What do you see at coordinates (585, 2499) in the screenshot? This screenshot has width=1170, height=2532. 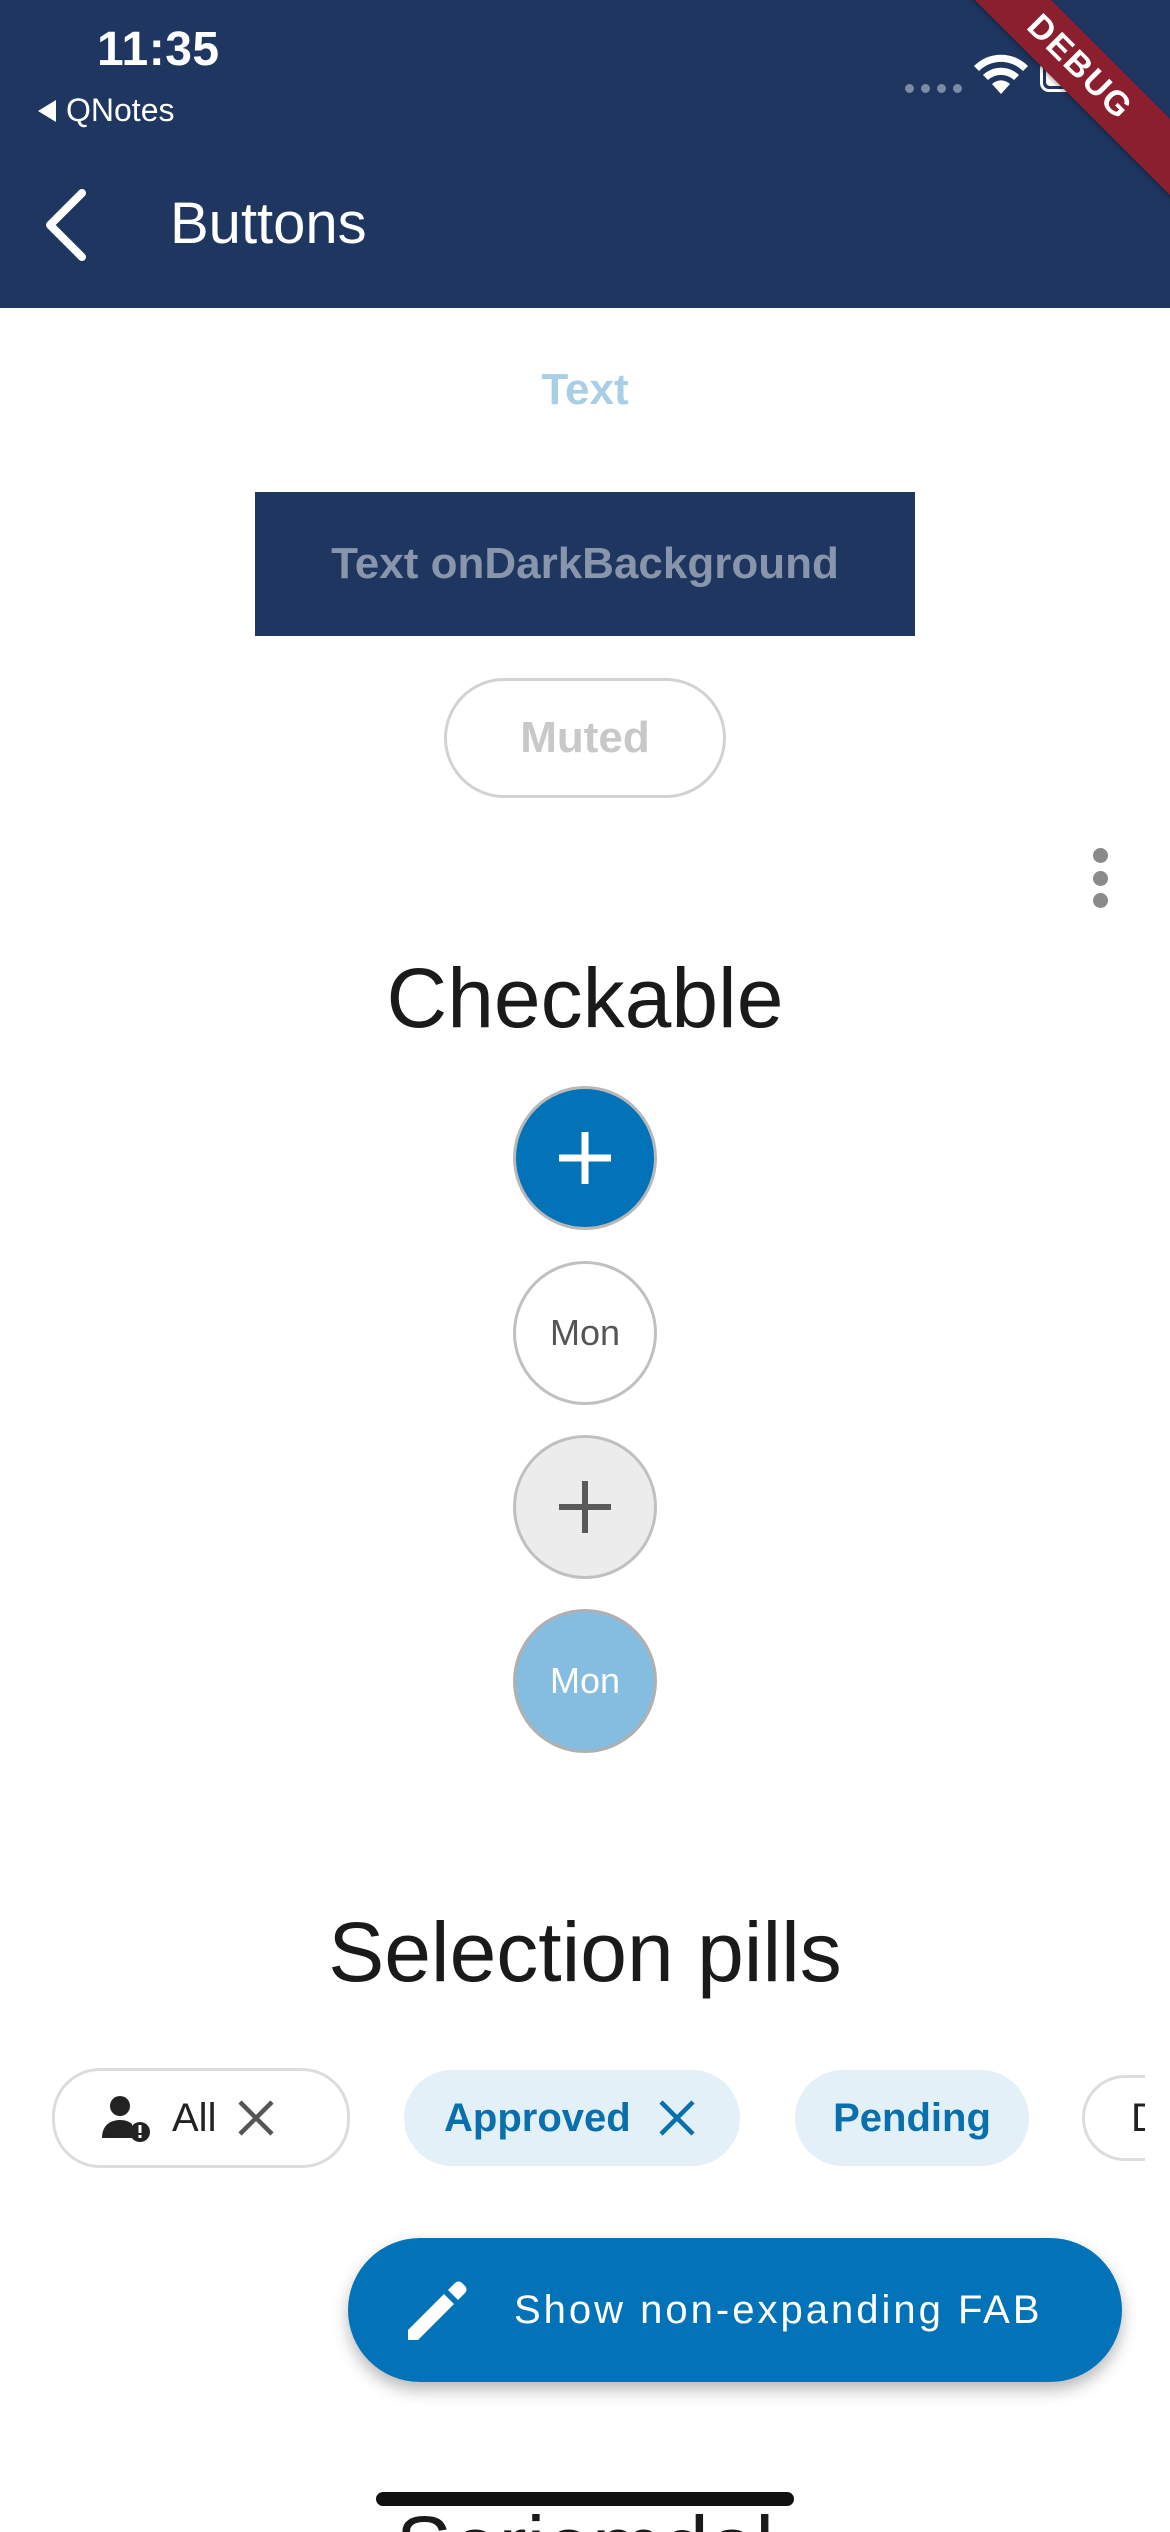 I see `home-indicator` at bounding box center [585, 2499].